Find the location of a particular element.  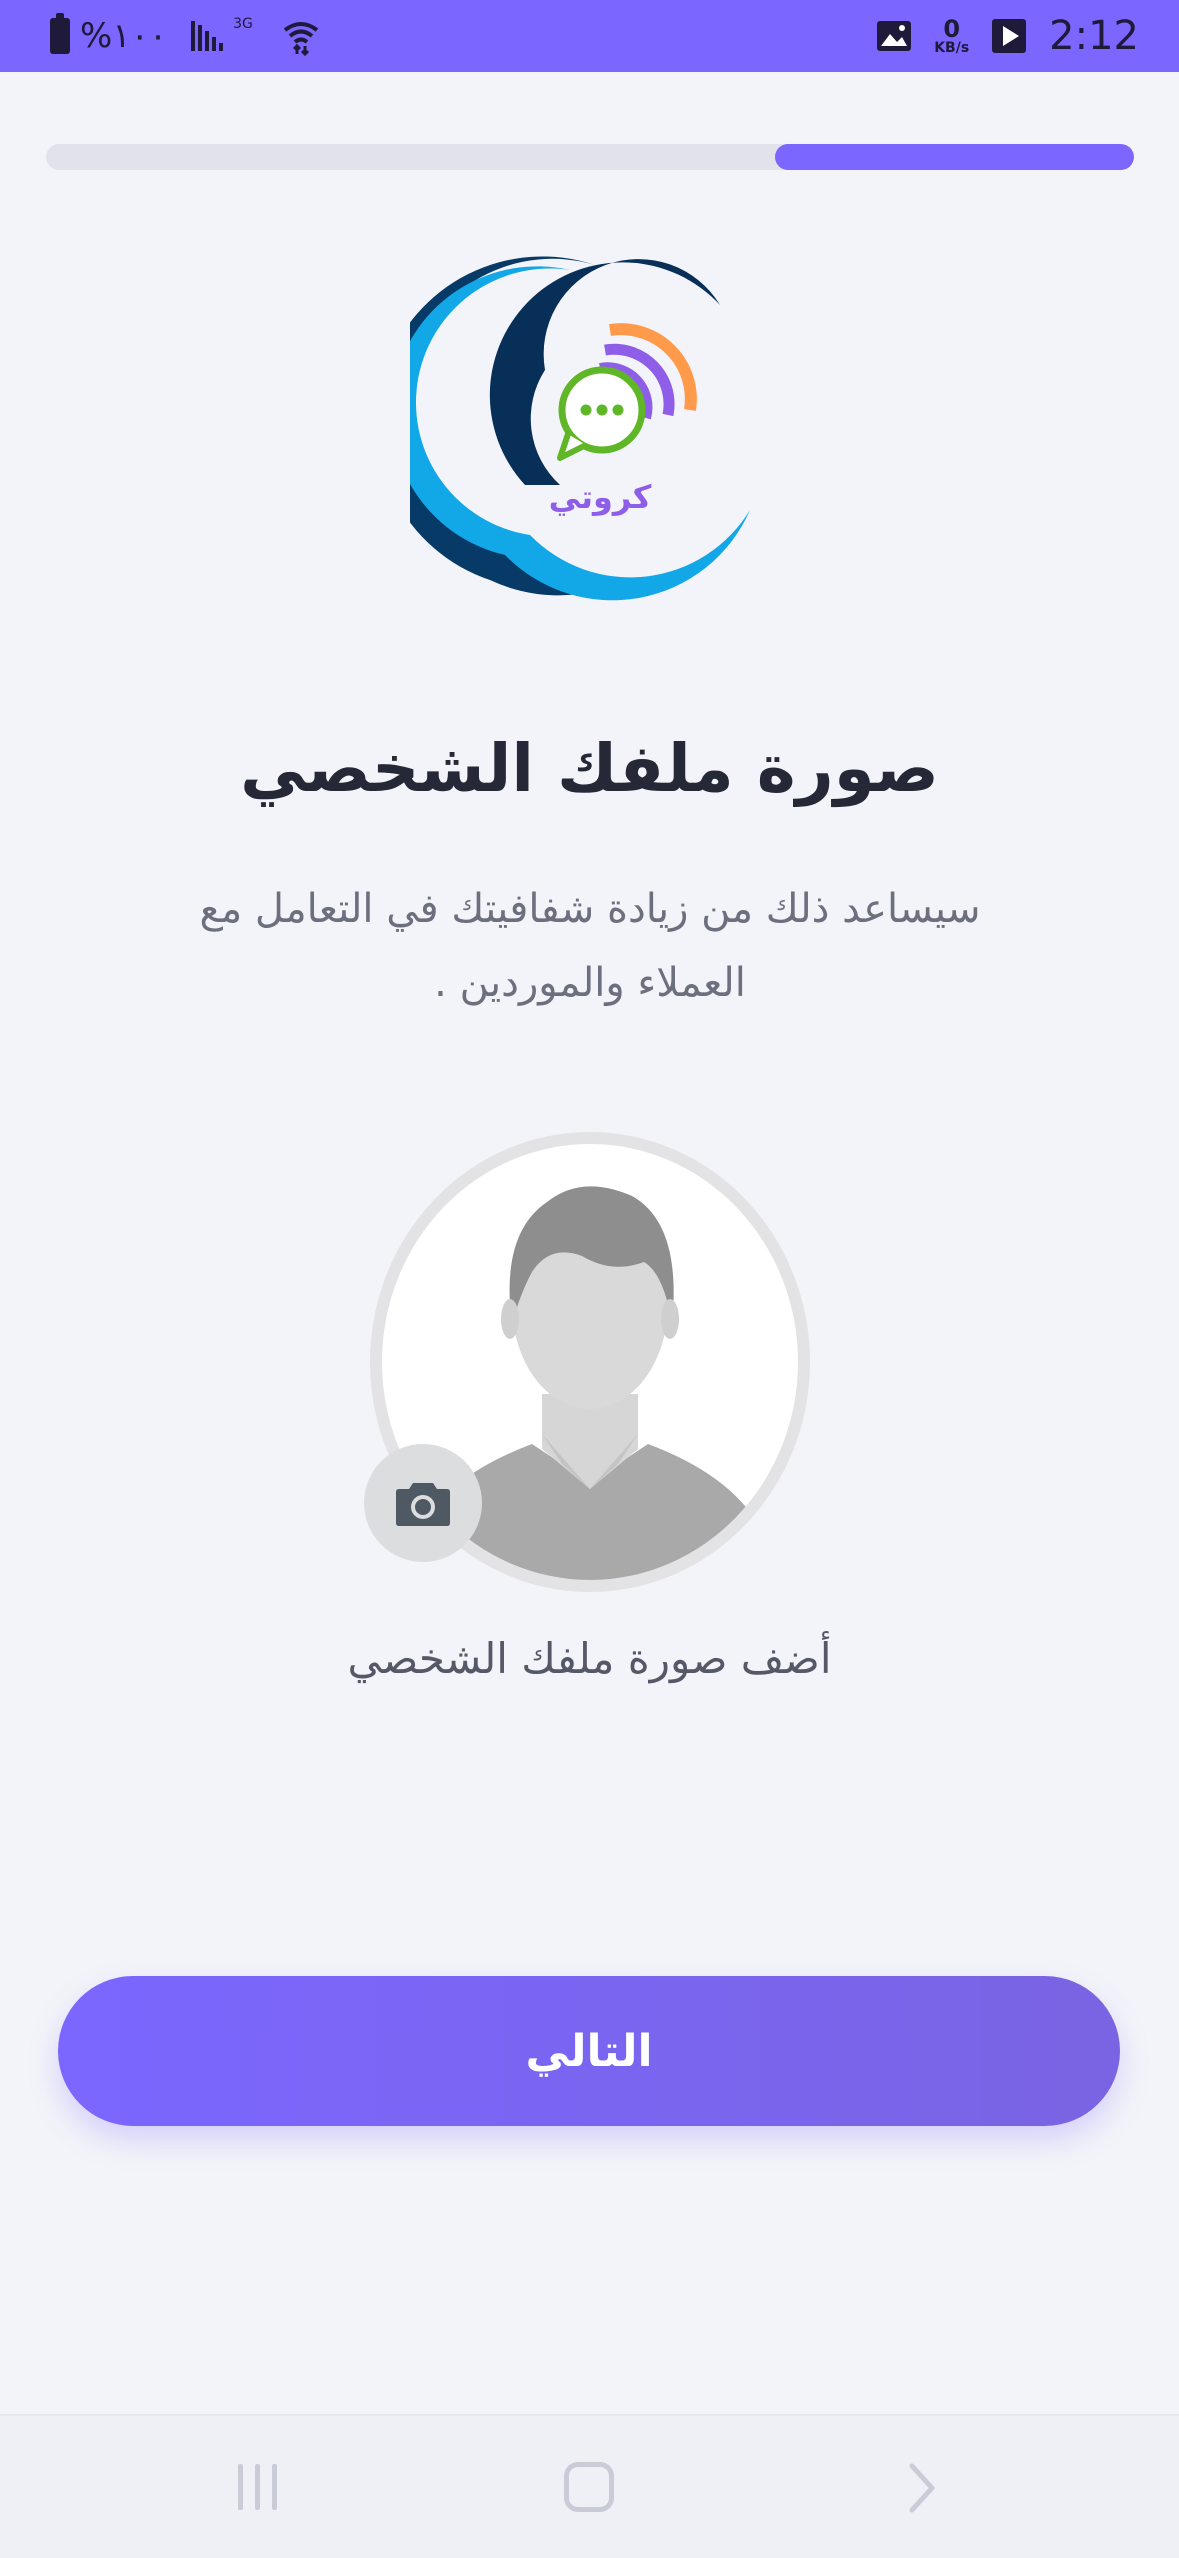

status-clock: 2:12 is located at coordinates (1094, 36).